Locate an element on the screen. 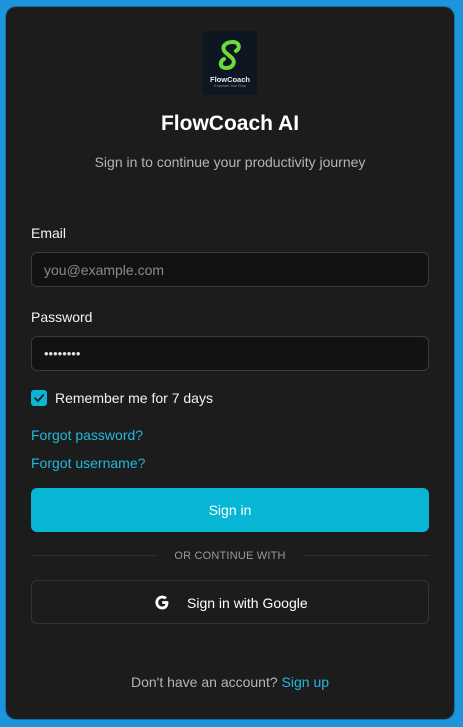 The width and height of the screenshot is (463, 727). signup-prompt: Don't have an account? Sign up is located at coordinates (230, 682).